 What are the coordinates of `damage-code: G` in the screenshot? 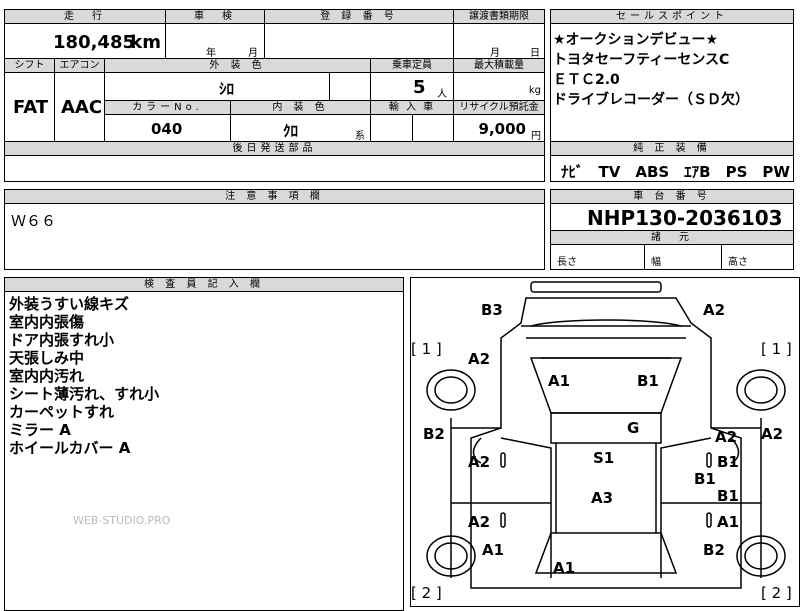 It's located at (633, 428).